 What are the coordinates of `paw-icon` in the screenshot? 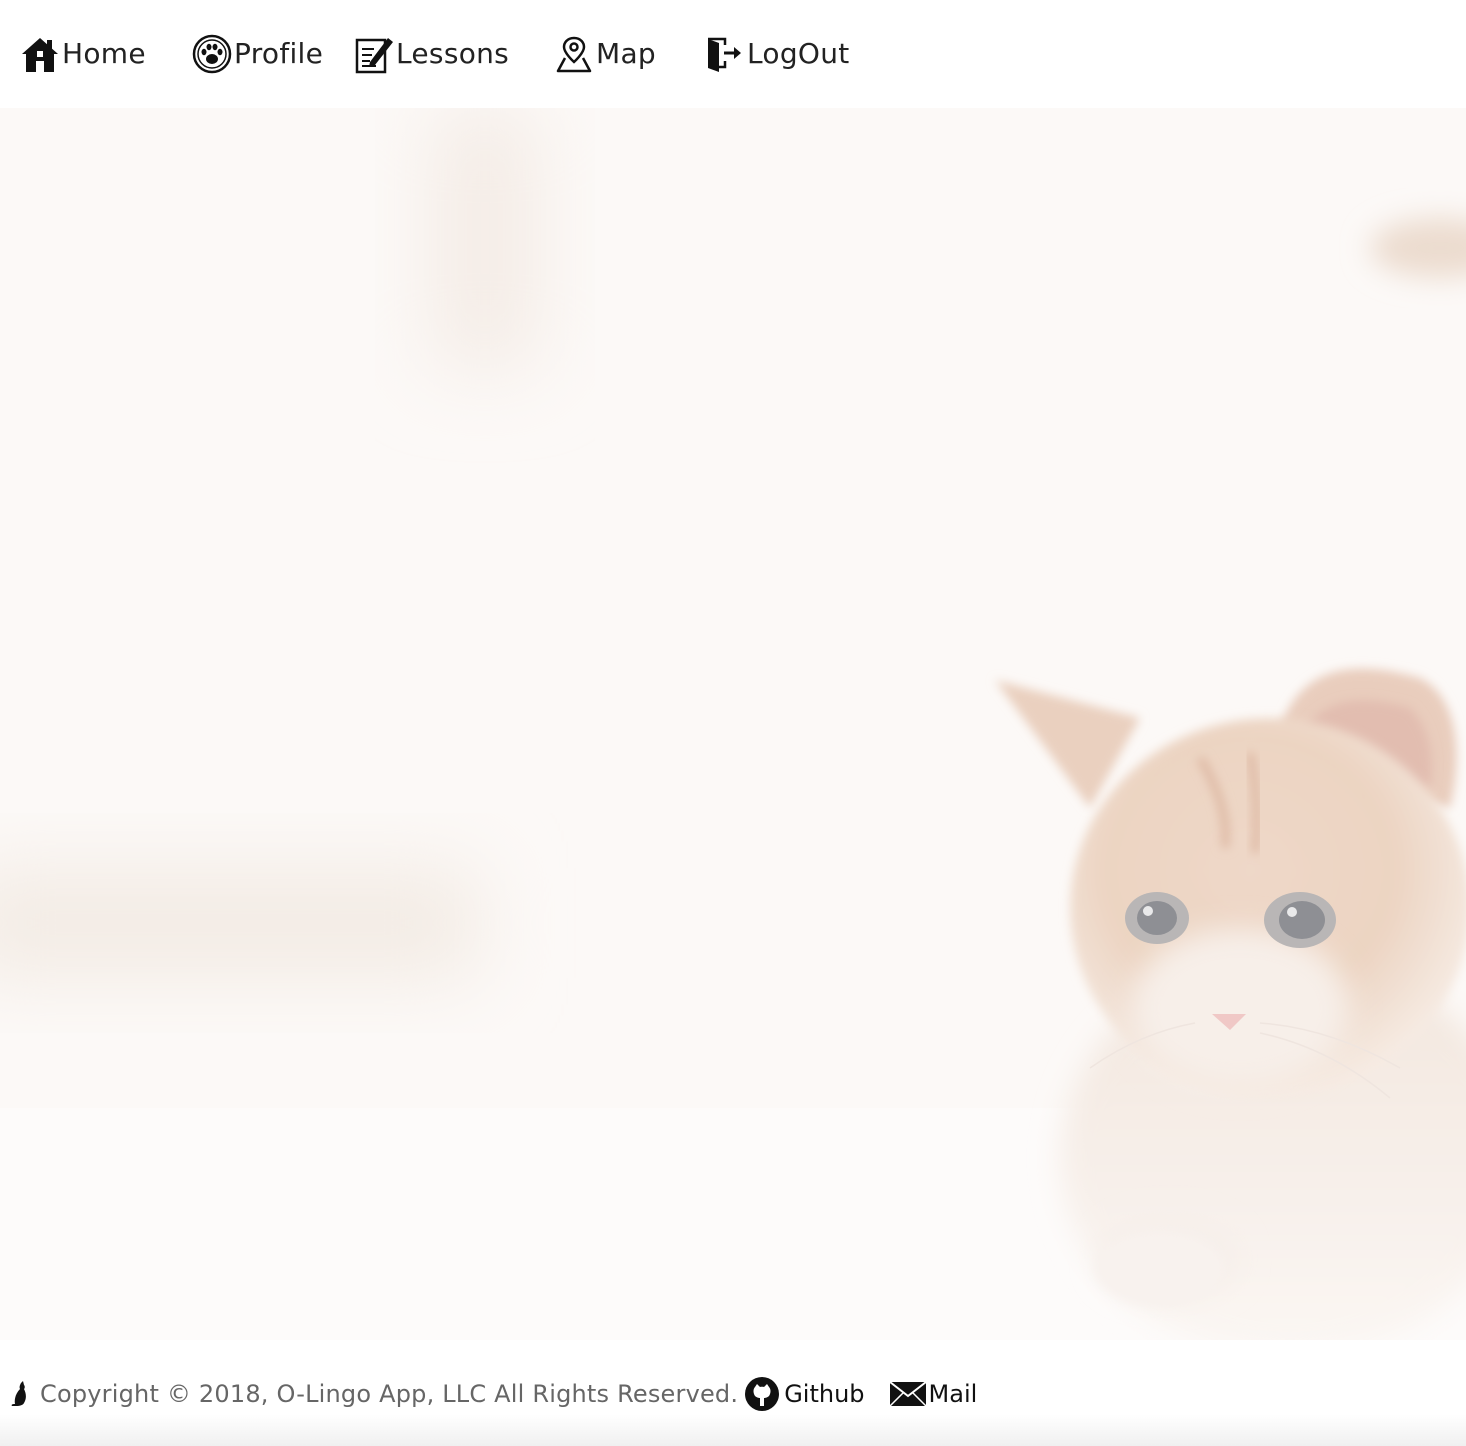 It's located at (212, 54).